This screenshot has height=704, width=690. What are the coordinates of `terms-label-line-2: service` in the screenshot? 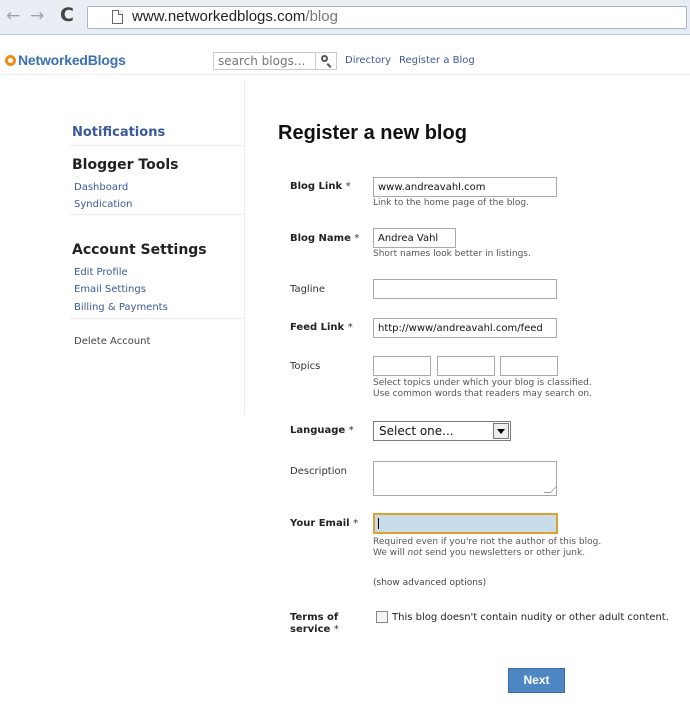 It's located at (310, 629).